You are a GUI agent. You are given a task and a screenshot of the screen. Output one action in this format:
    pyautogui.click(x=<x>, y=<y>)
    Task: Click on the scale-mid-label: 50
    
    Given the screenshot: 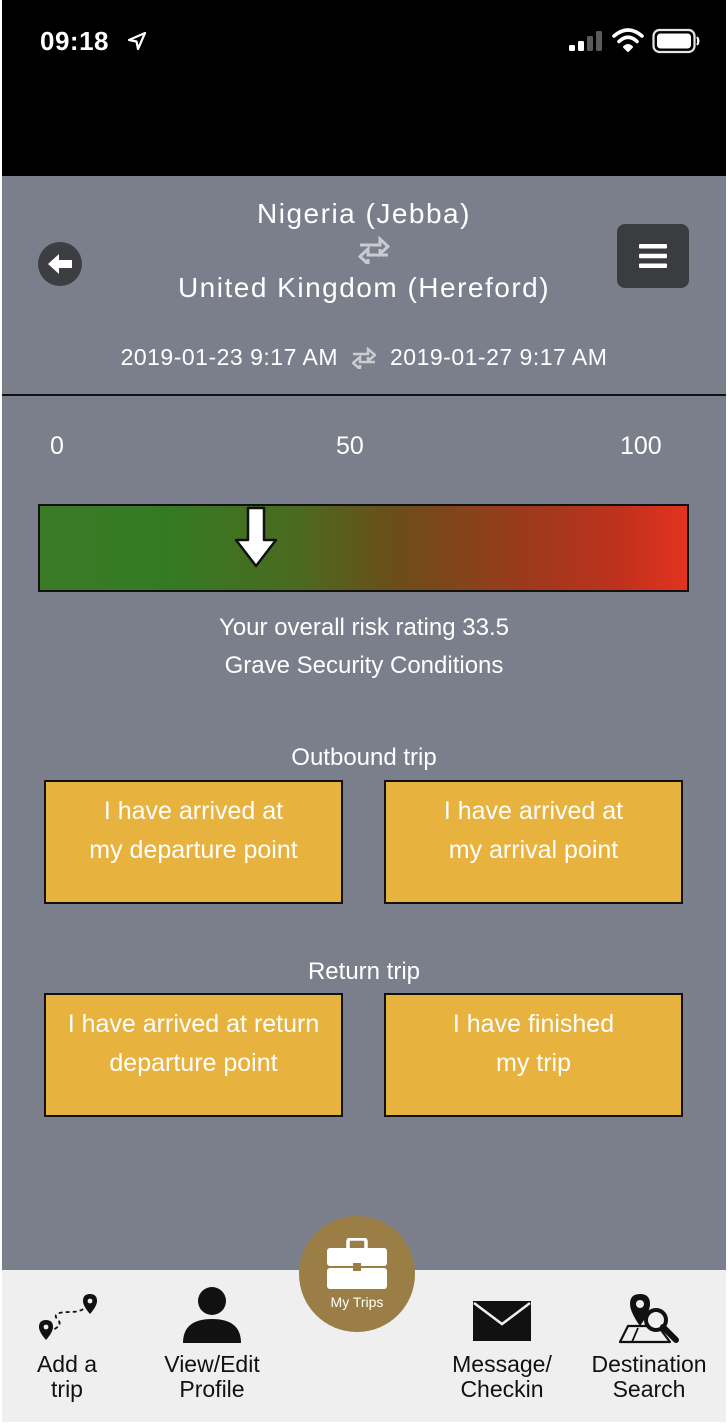 What is the action you would take?
    pyautogui.click(x=350, y=446)
    